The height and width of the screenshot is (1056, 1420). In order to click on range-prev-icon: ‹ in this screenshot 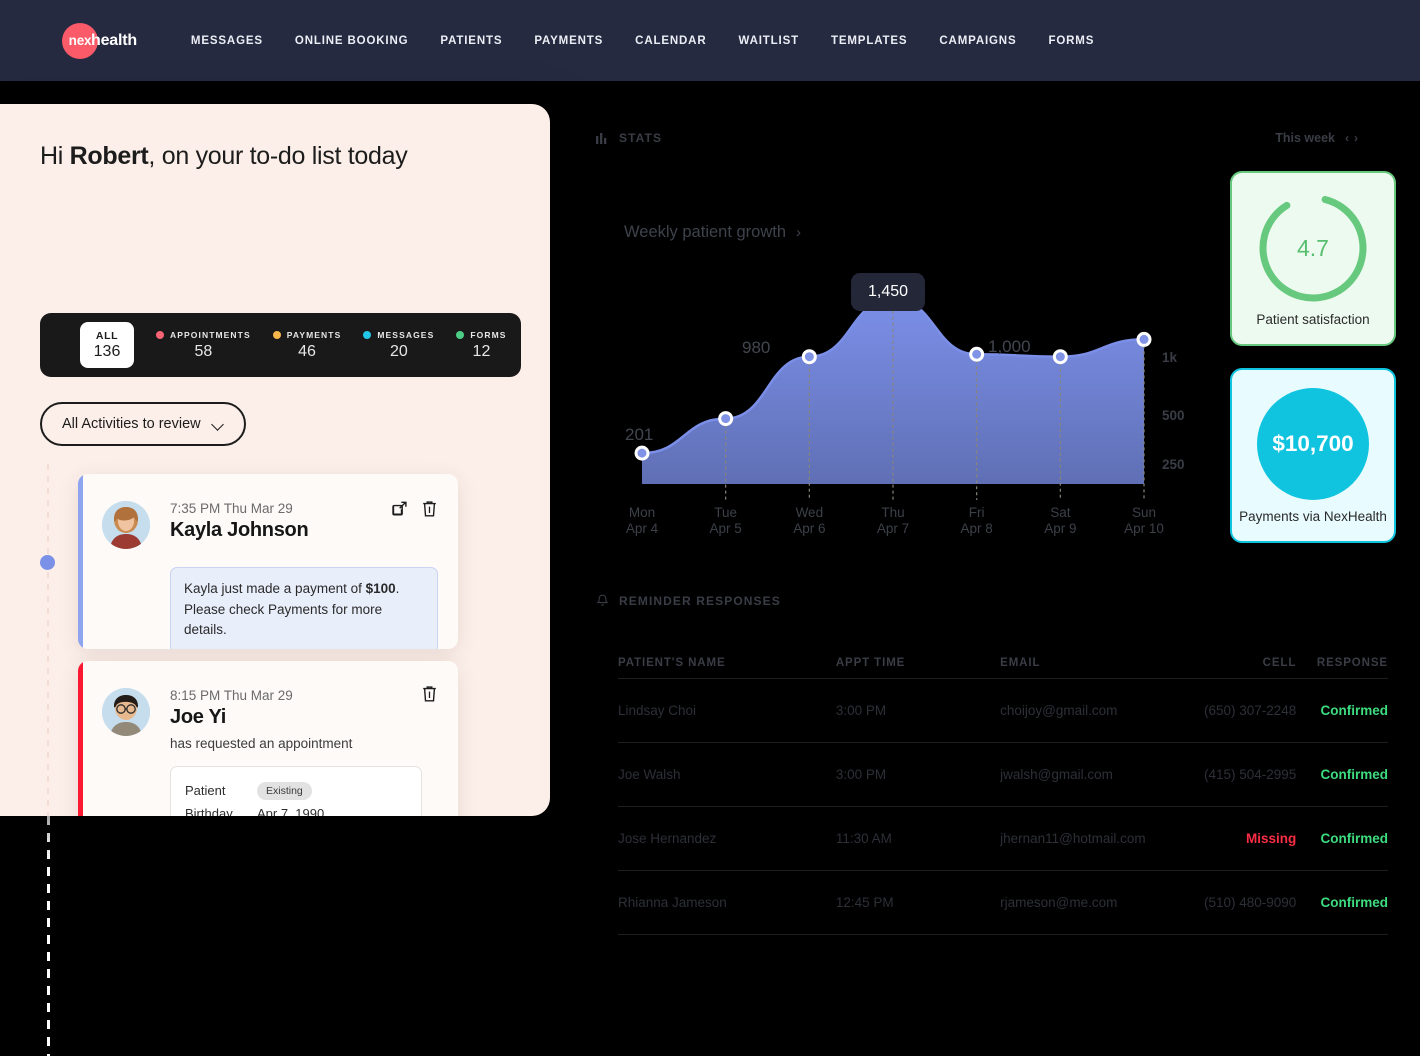, I will do `click(1347, 138)`.